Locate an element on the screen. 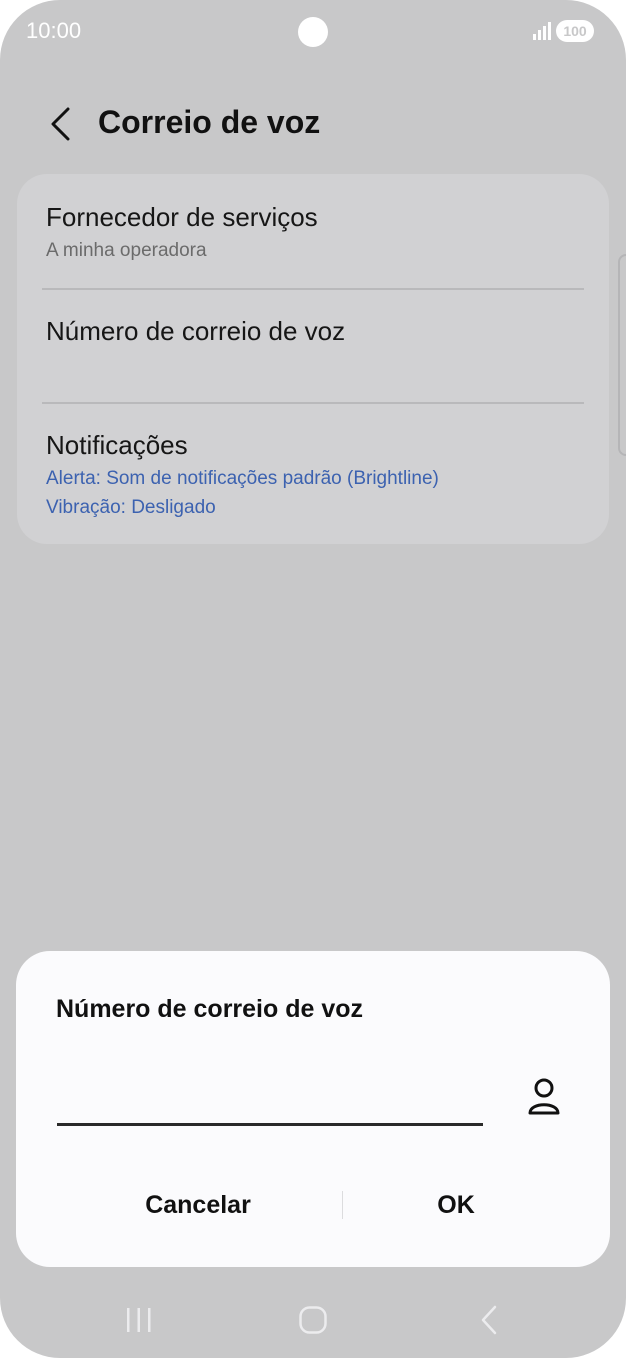  home-button is located at coordinates (313, 1320).